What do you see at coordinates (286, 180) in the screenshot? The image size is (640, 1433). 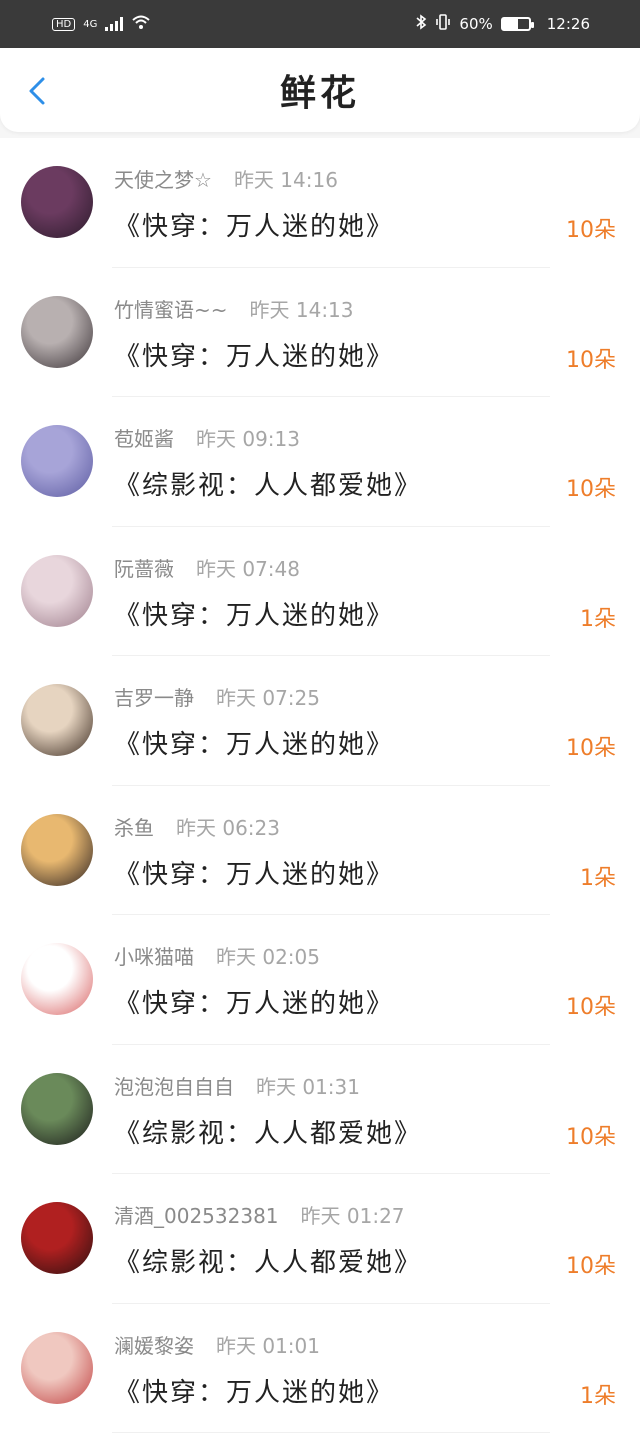 I see `gift-time: 昨天 14:16` at bounding box center [286, 180].